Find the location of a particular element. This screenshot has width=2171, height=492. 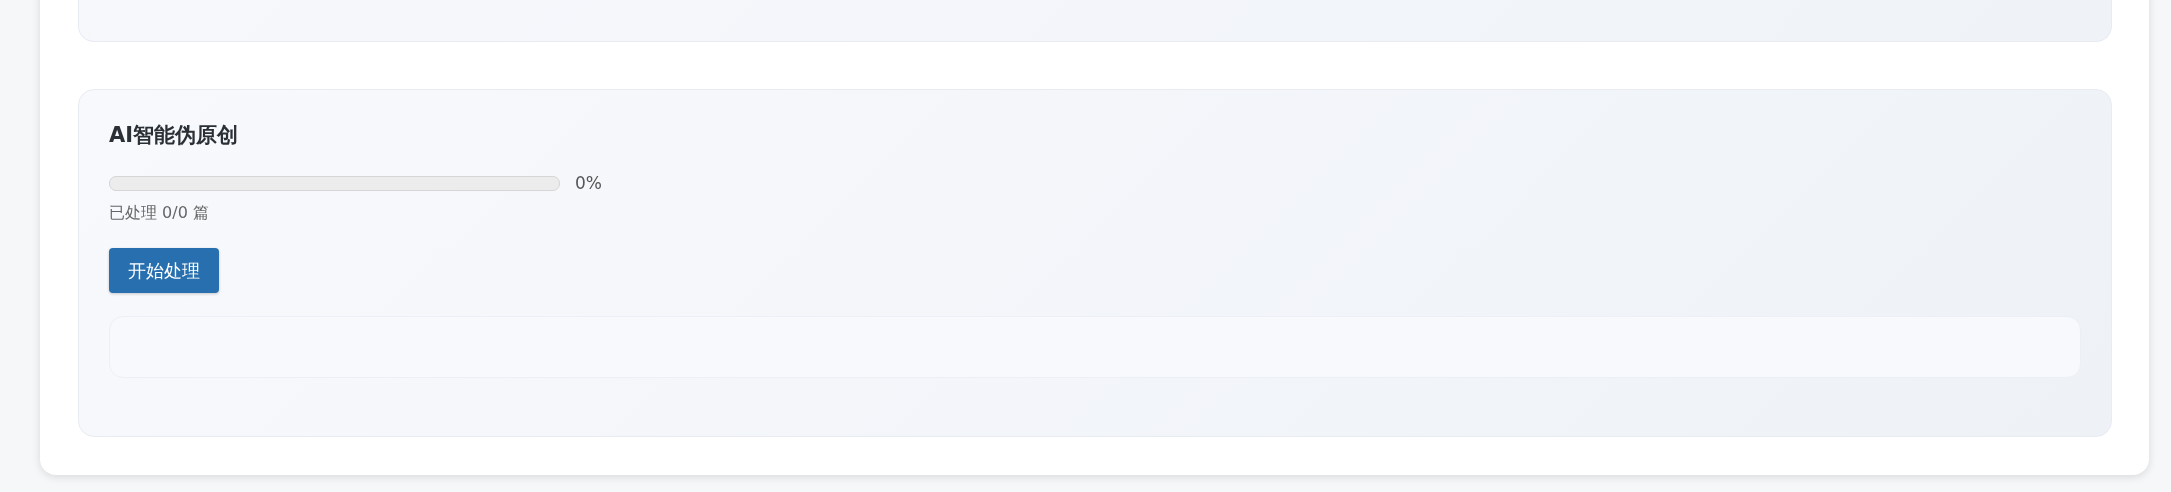

start-button: 开始处理 is located at coordinates (164, 270).